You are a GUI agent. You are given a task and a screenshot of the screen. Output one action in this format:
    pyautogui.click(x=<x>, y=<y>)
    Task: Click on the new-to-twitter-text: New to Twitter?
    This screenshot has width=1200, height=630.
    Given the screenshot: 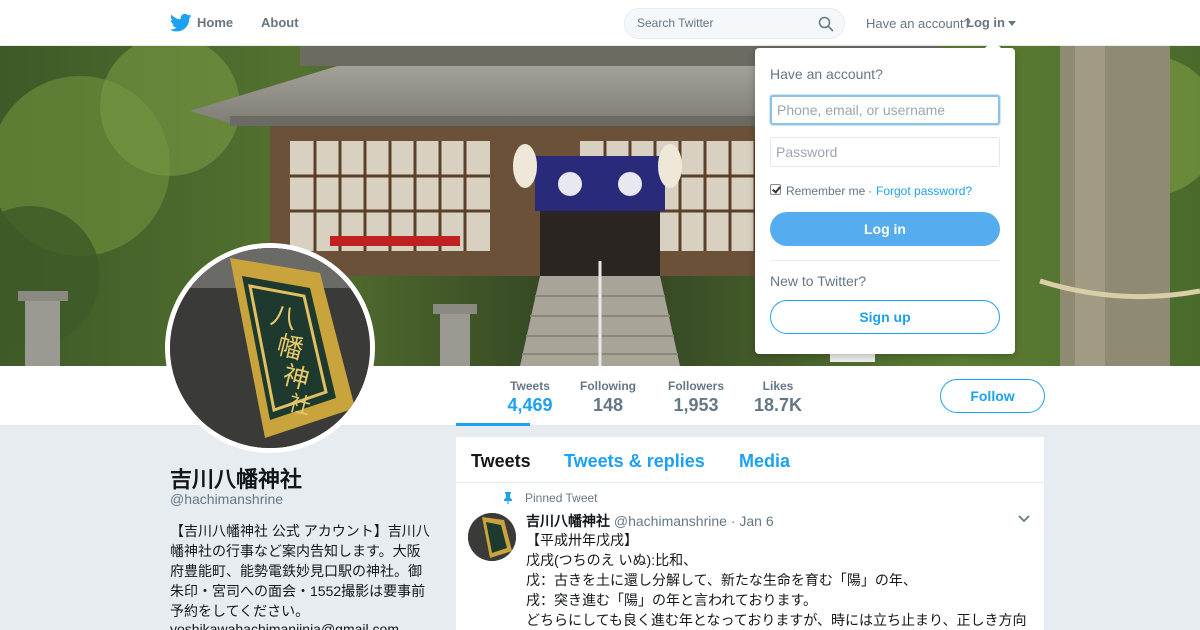 What is the action you would take?
    pyautogui.click(x=818, y=281)
    